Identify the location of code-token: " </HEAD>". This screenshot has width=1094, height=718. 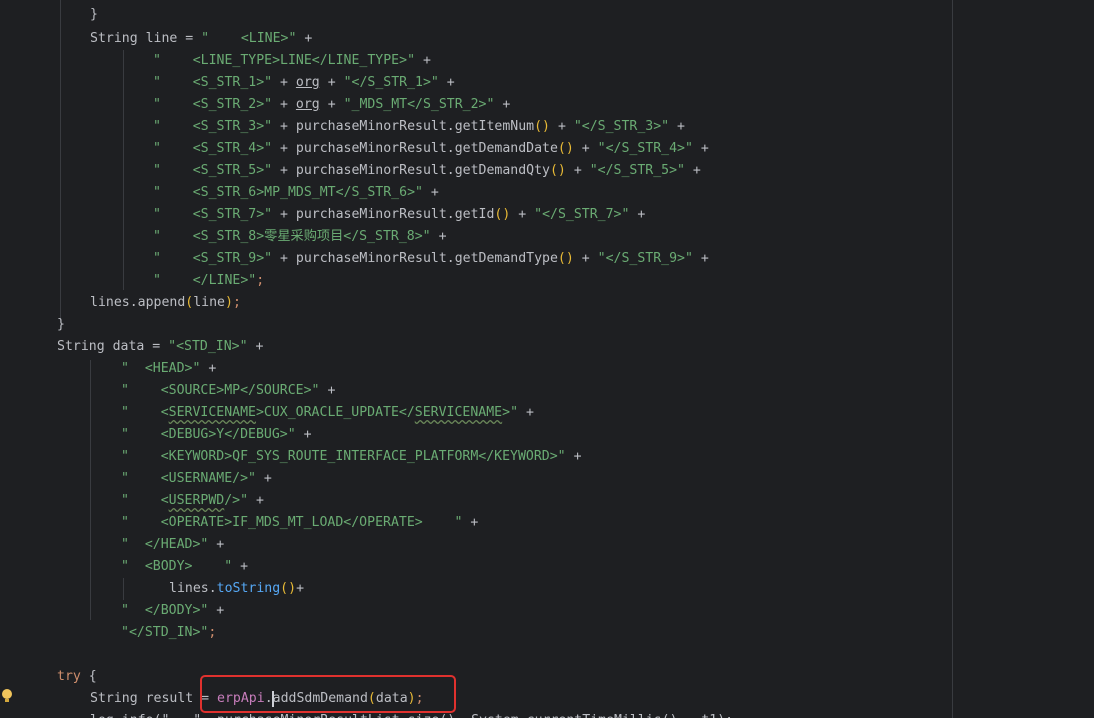
(165, 544).